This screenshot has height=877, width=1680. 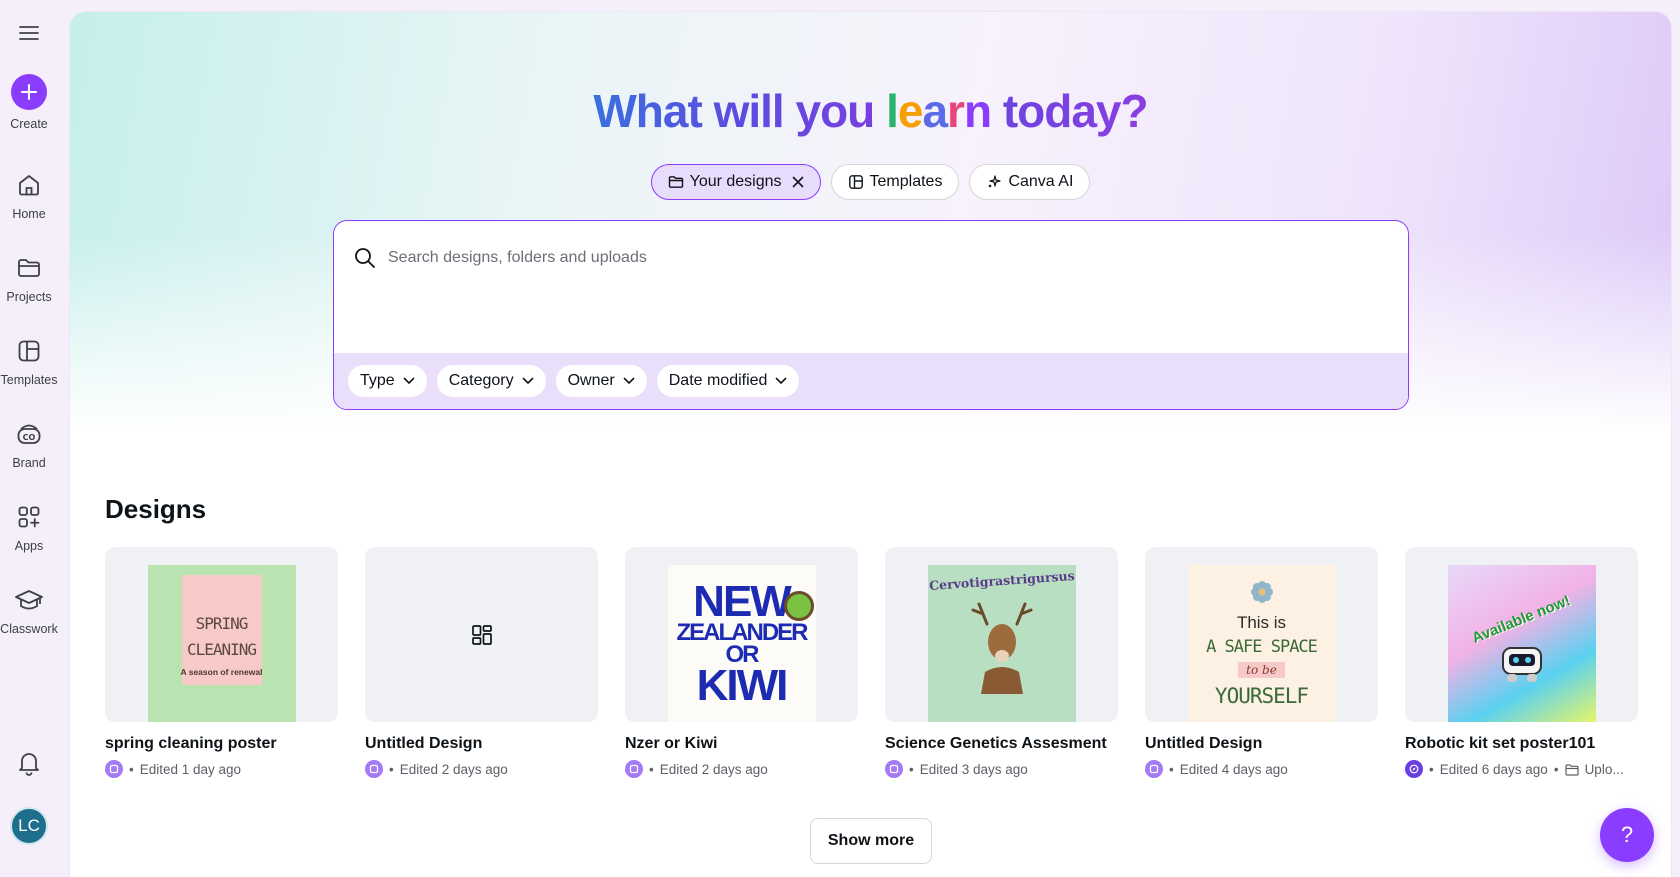 I want to click on poster-text: NEW, so click(x=742, y=601).